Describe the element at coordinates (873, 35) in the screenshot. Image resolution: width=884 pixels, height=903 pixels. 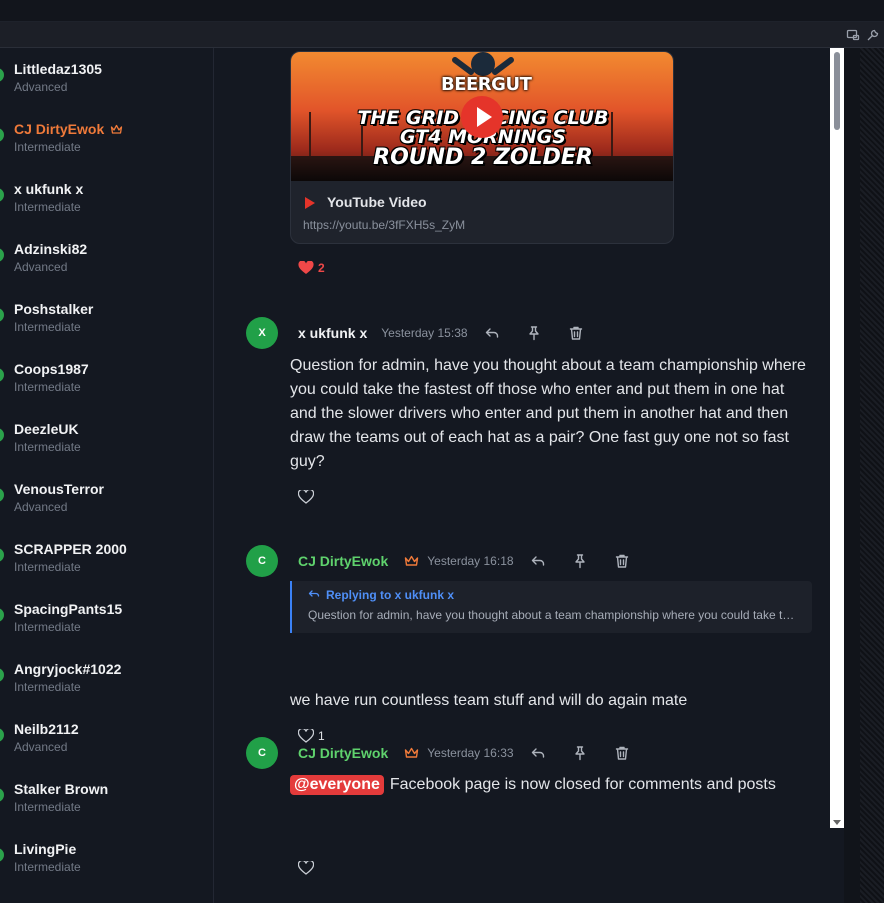
I see `wrench-icon` at that location.